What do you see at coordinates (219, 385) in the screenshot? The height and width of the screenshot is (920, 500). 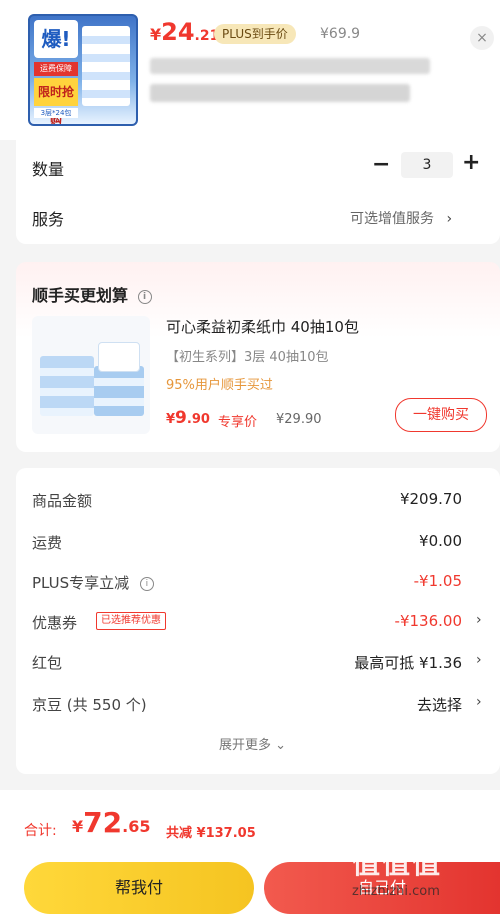 I see `addon-purchase-rate: 95%用户顺手买过` at bounding box center [219, 385].